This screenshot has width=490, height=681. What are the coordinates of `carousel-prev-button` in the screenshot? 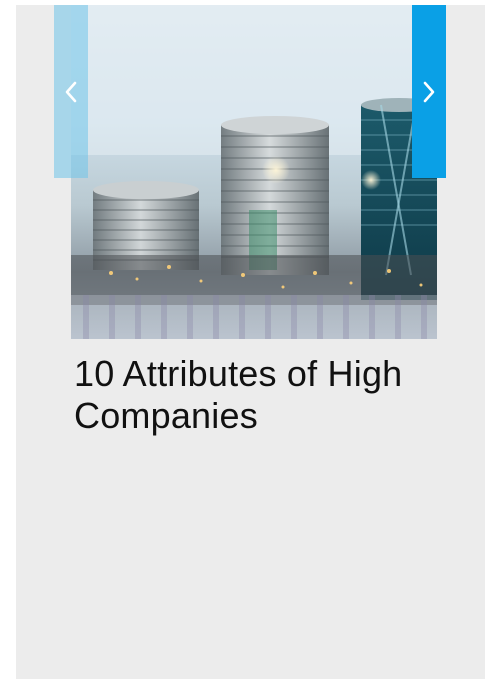 It's located at (71, 91).